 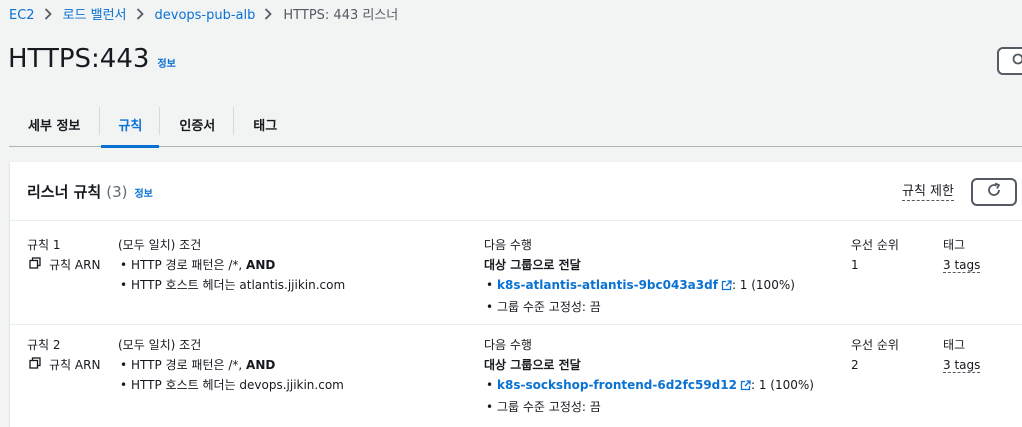 What do you see at coordinates (54, 127) in the screenshot?
I see `tab-details: 세부 정보` at bounding box center [54, 127].